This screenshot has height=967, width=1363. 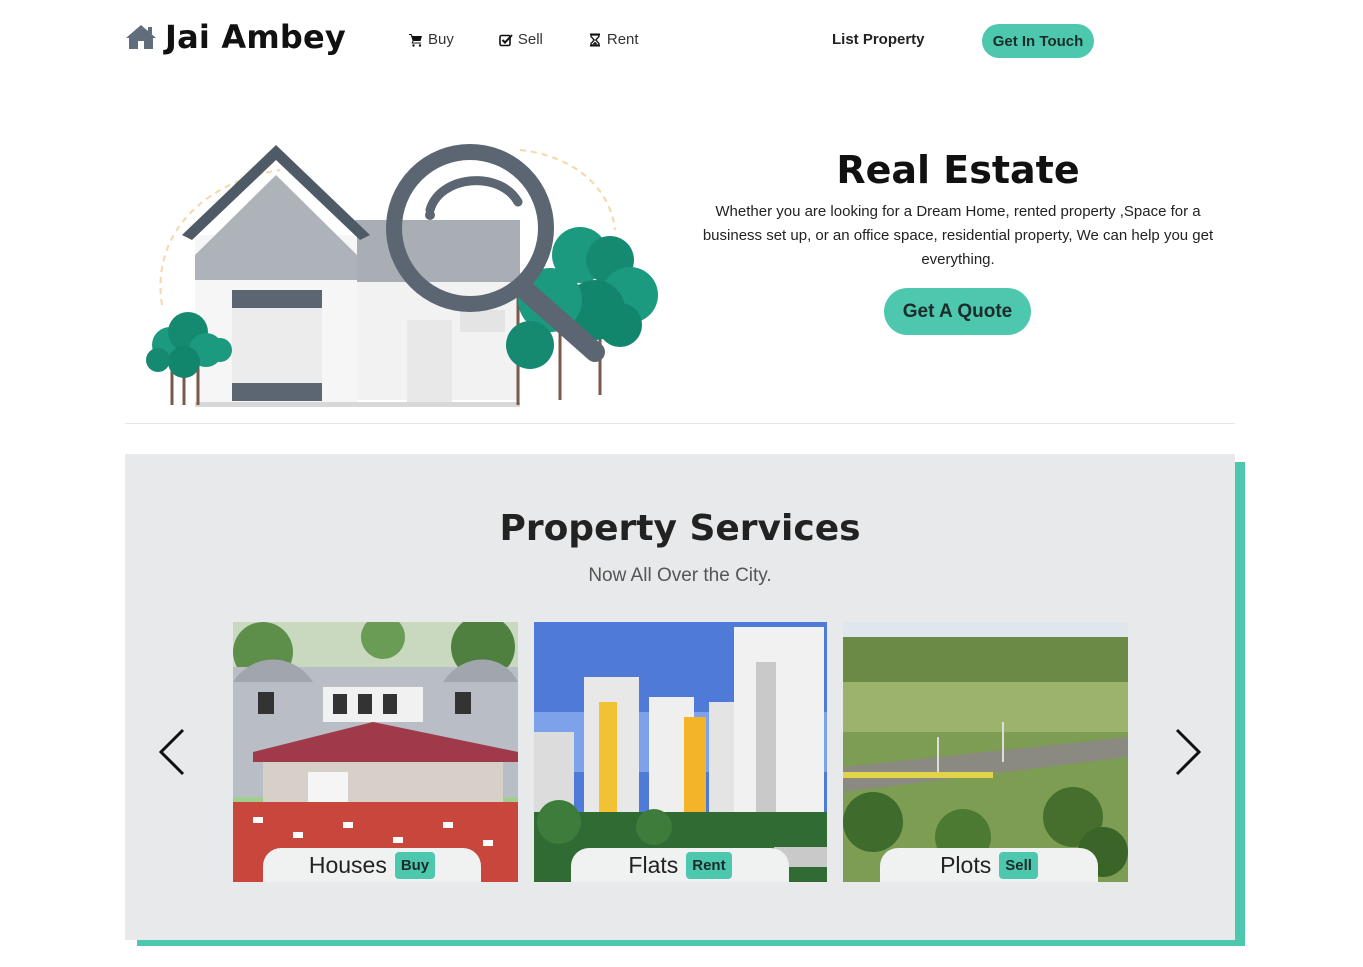 What do you see at coordinates (415, 40) in the screenshot?
I see `cart-icon` at bounding box center [415, 40].